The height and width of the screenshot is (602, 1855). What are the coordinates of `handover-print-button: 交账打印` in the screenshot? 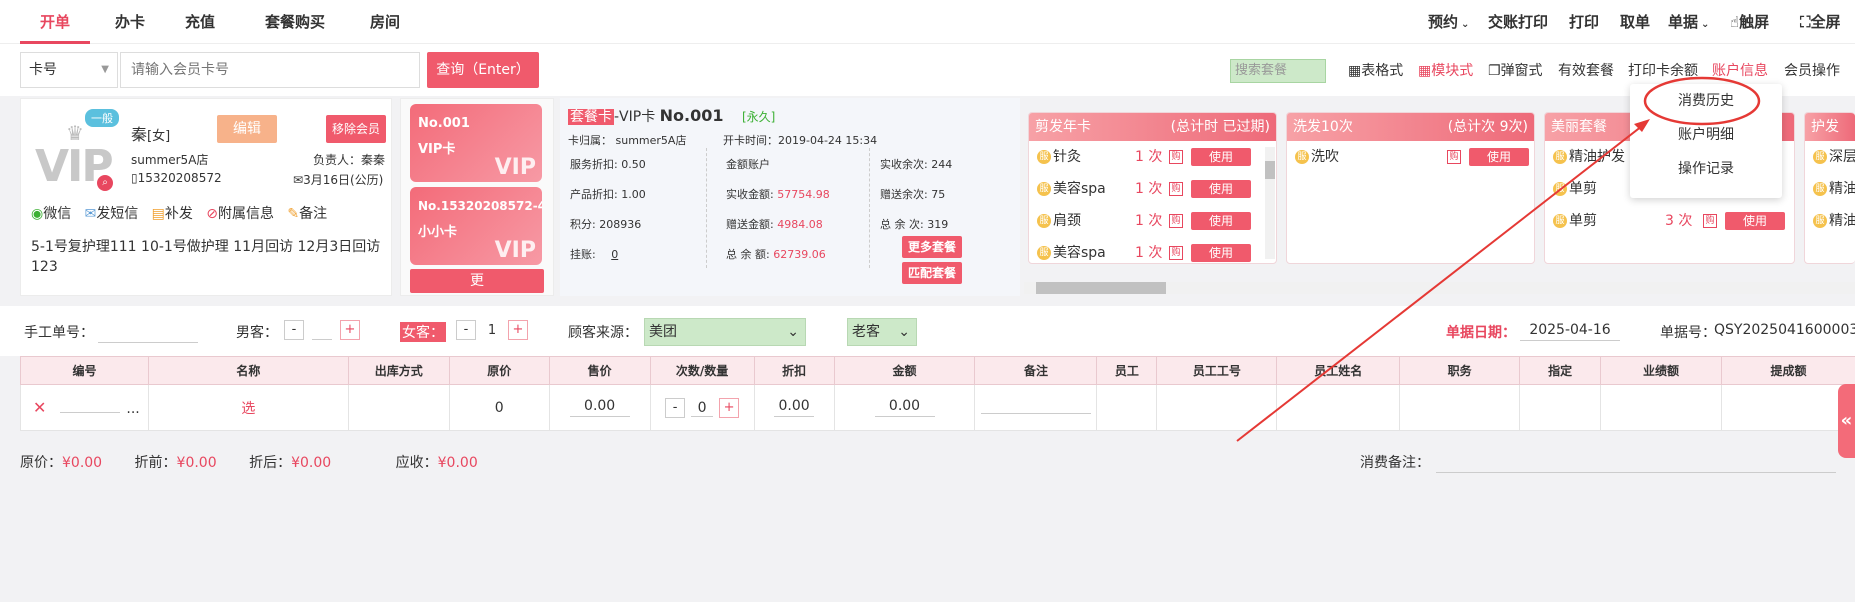 It's located at (1518, 22).